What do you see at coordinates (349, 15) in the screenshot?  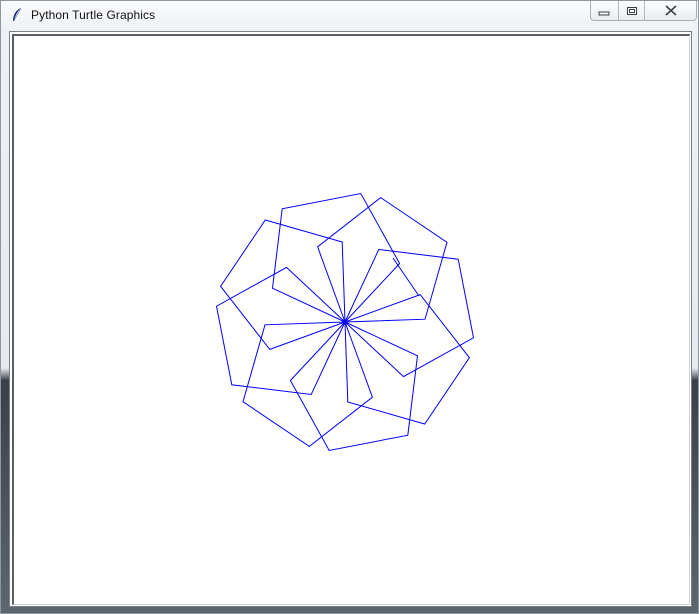 I see `title-bar: Python Turtle Graphics` at bounding box center [349, 15].